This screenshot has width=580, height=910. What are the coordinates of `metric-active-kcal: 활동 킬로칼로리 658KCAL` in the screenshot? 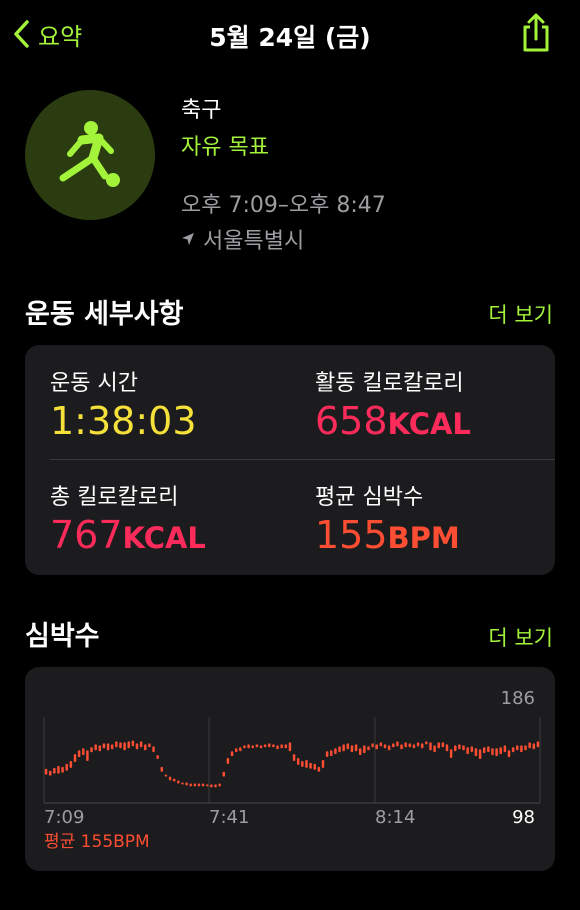 It's located at (393, 404).